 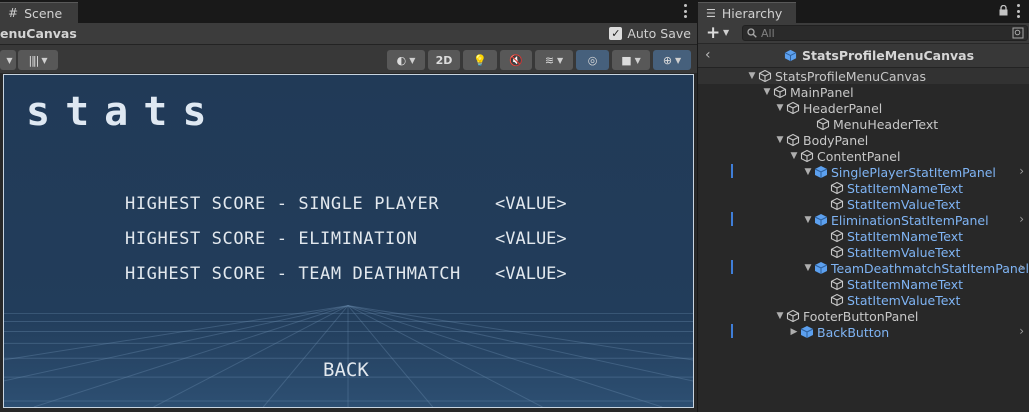 I want to click on shading-mode-button: ◐ ▼, so click(x=406, y=60).